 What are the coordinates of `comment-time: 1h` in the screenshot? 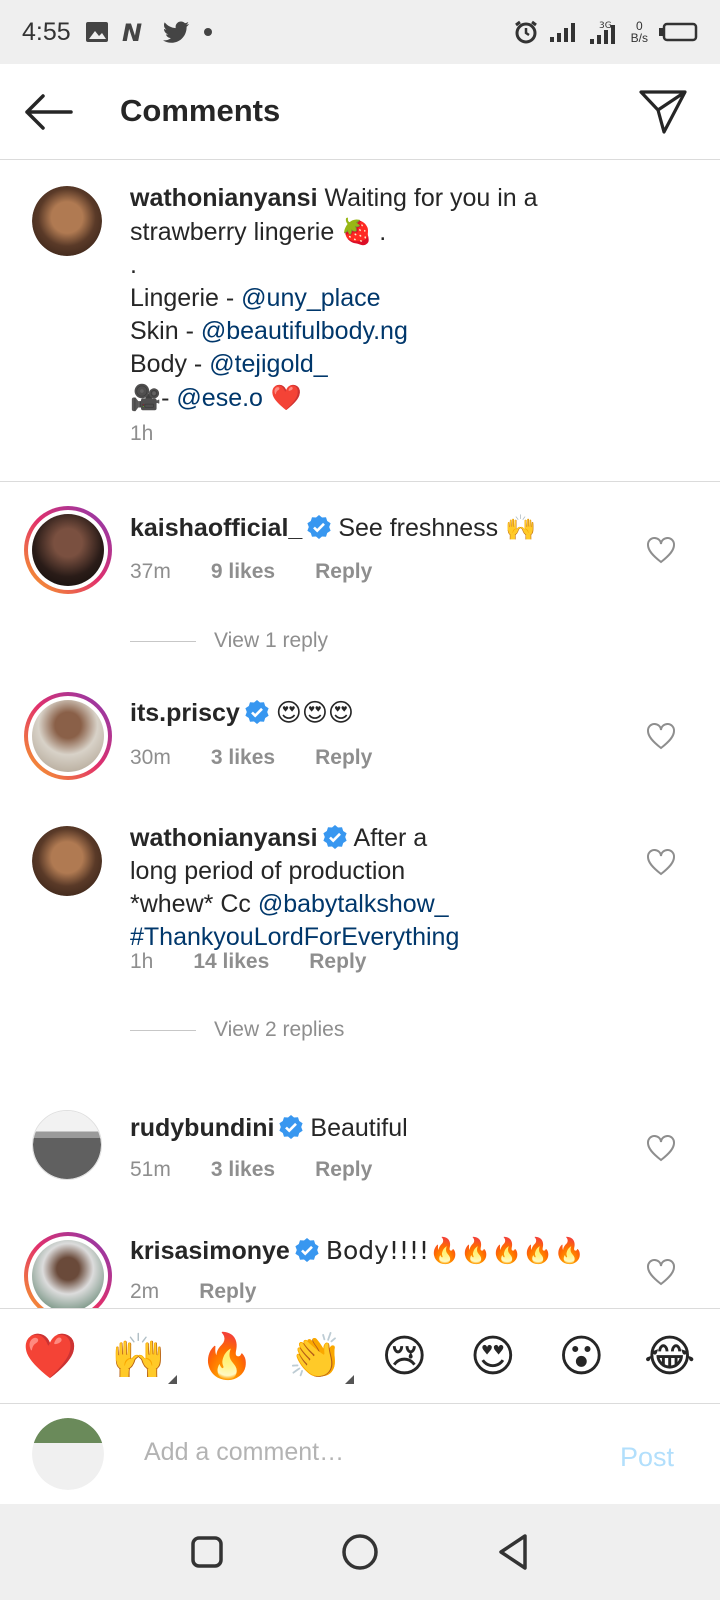 It's located at (142, 961).